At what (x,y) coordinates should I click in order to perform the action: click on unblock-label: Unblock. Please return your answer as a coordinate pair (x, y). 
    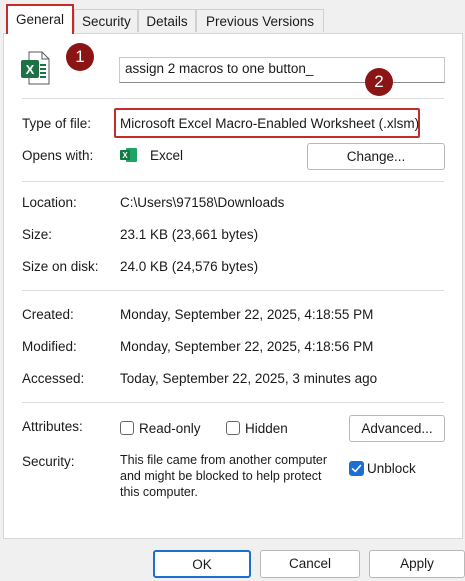
    Looking at the image, I should click on (391, 468).